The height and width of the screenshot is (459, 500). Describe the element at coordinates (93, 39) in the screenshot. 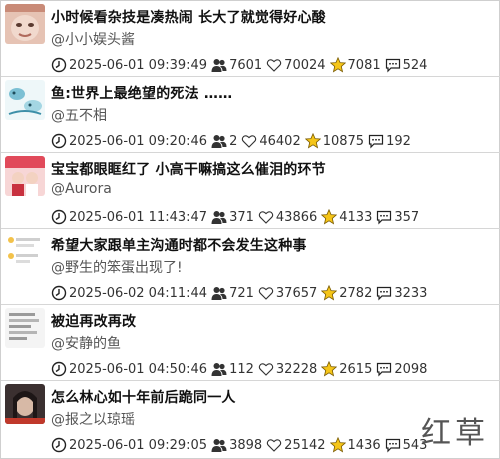

I see `post-author: @小小娱头酱` at that location.